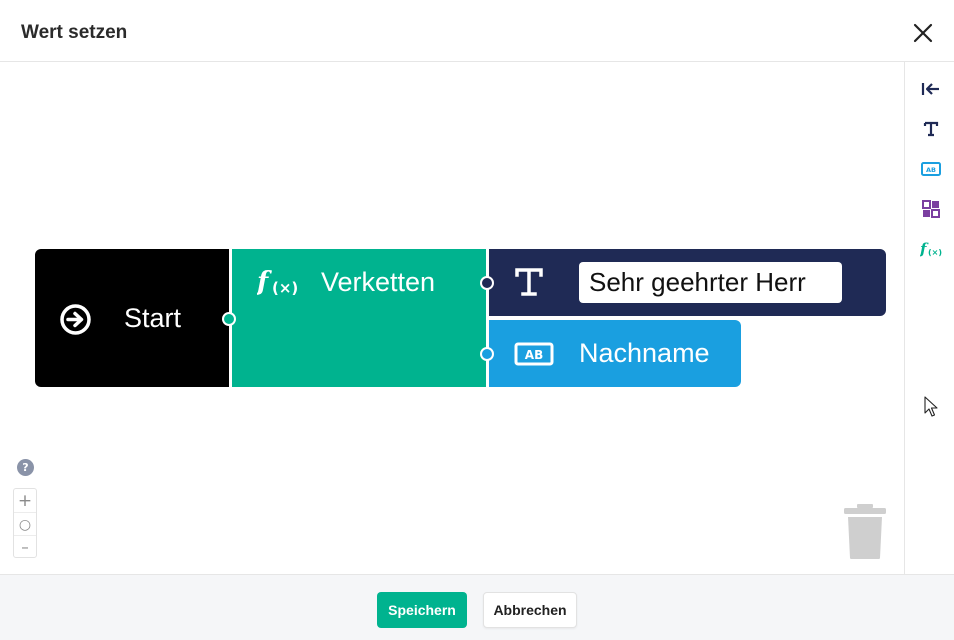 This screenshot has height=640, width=954. I want to click on concat-block-label: Verketten, so click(378, 282).